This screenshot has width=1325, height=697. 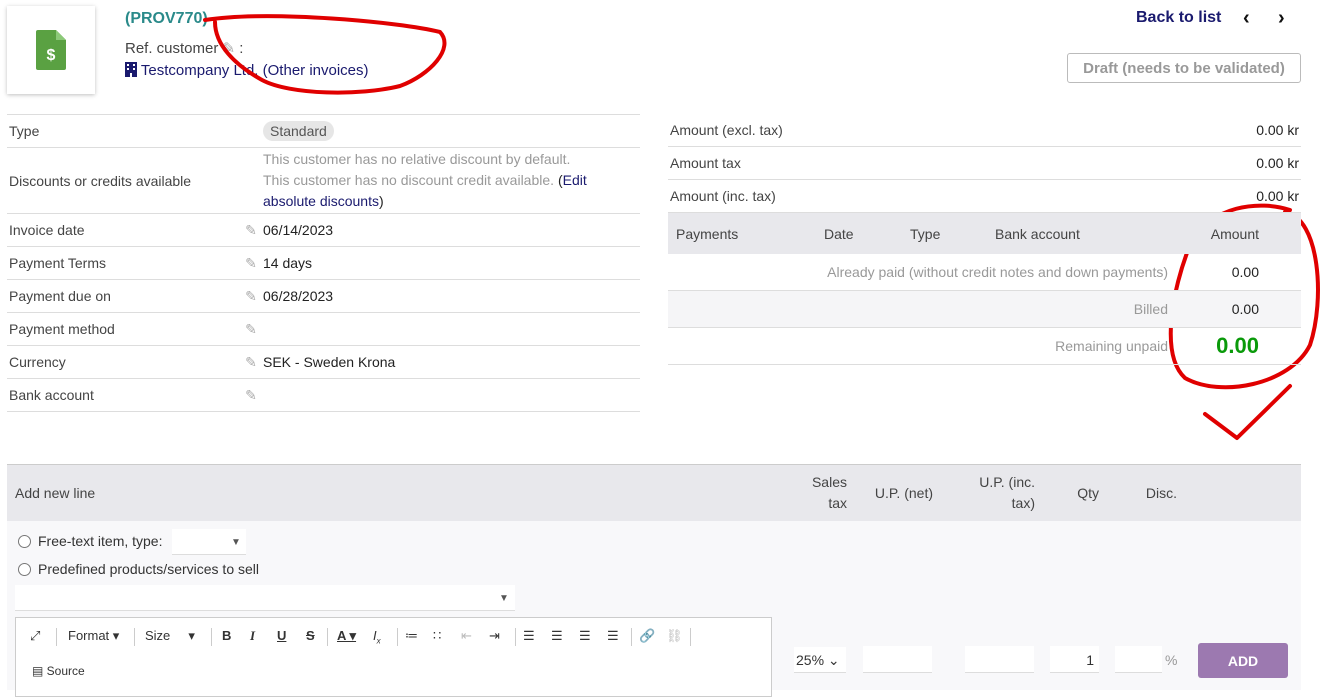 What do you see at coordinates (381, 201) in the screenshot?
I see `discount-link-close: )` at bounding box center [381, 201].